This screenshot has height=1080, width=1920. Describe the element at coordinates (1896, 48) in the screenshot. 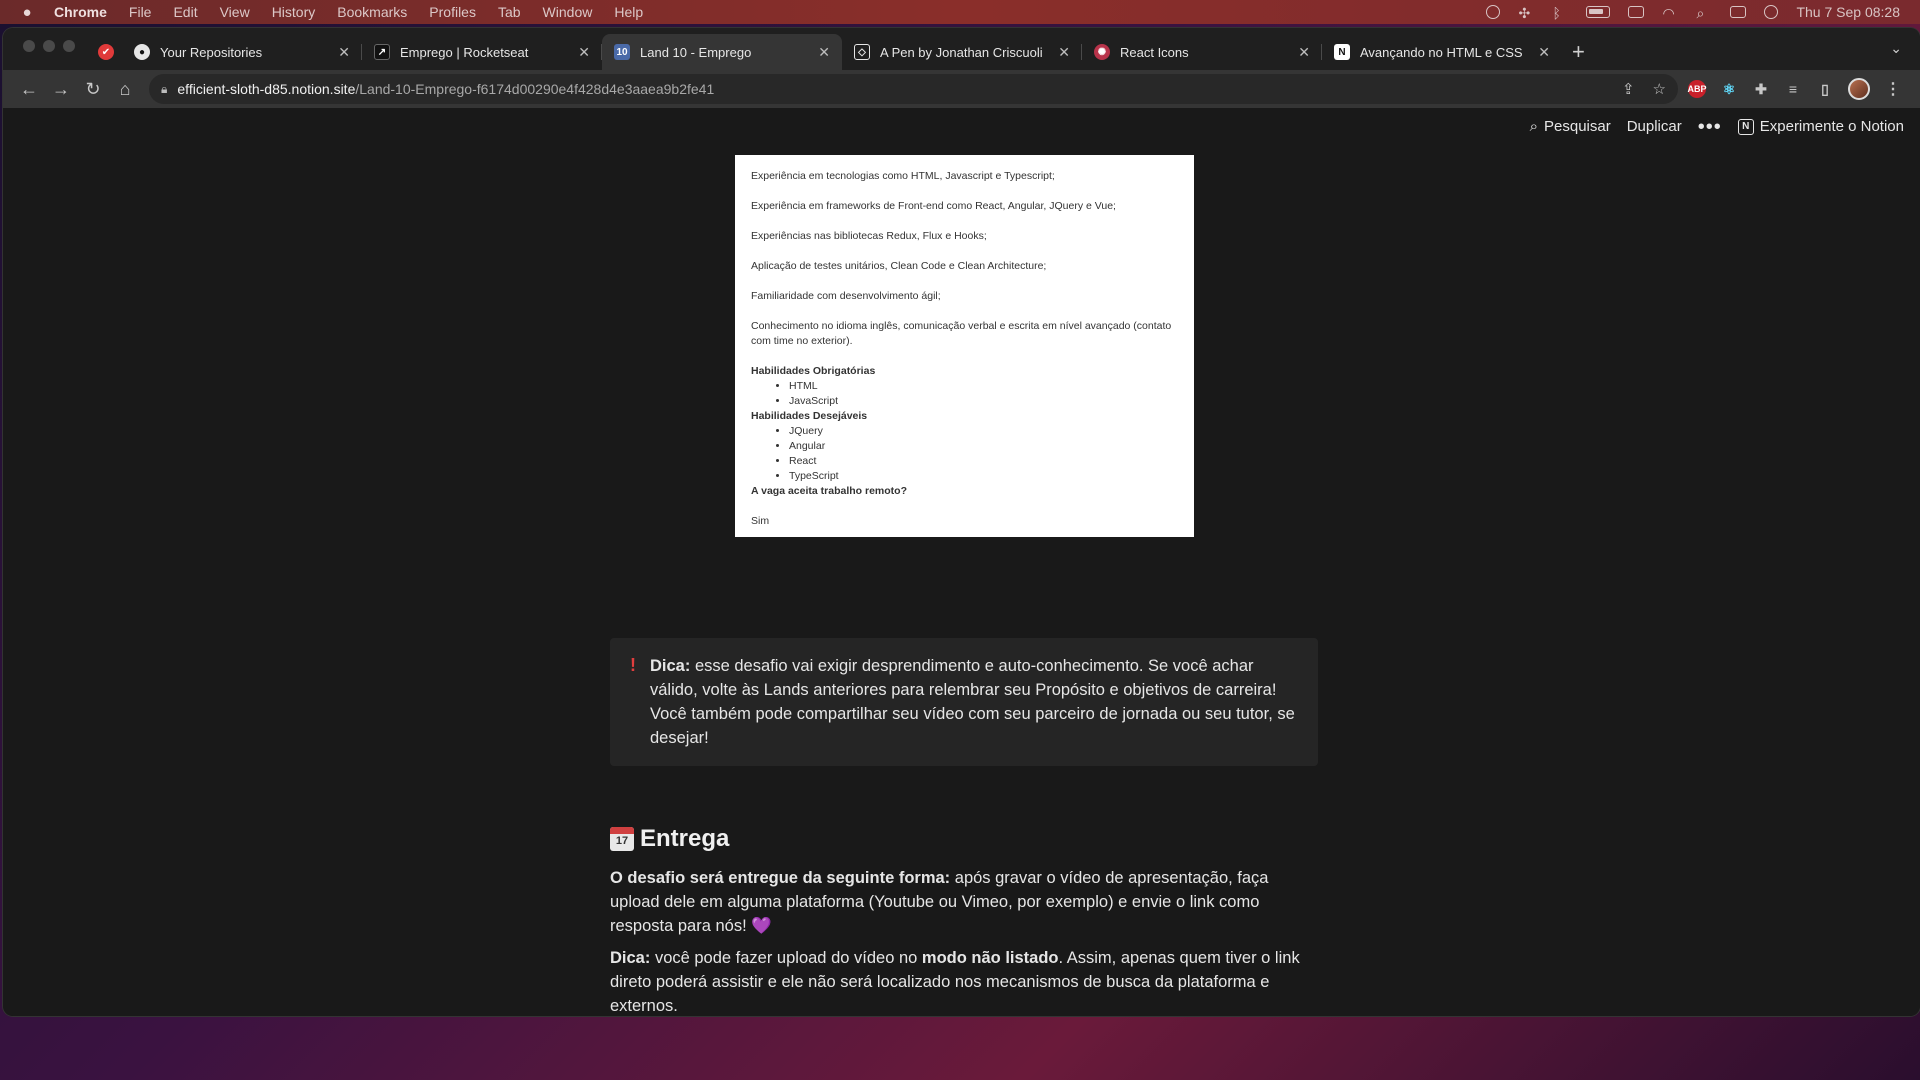

I see `tab-search-chevron-icon: ⌄` at that location.